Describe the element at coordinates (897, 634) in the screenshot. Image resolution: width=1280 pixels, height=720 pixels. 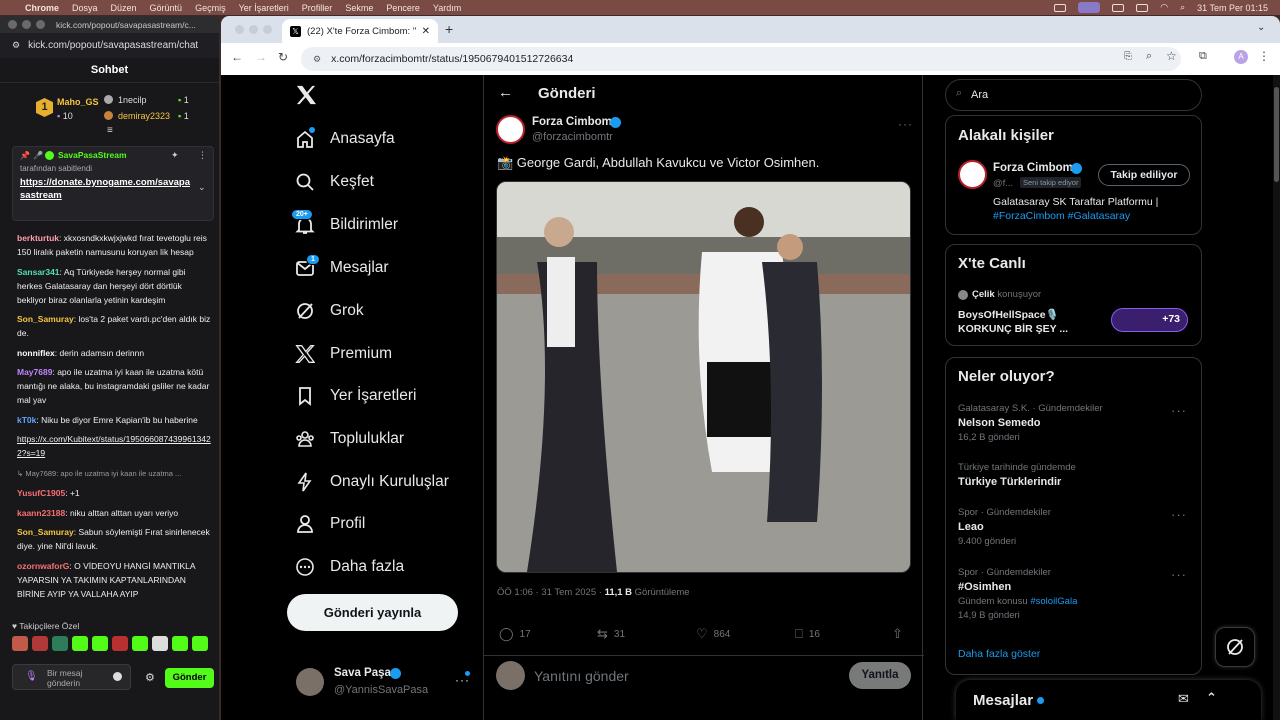
I see `share-action: ⇧` at that location.